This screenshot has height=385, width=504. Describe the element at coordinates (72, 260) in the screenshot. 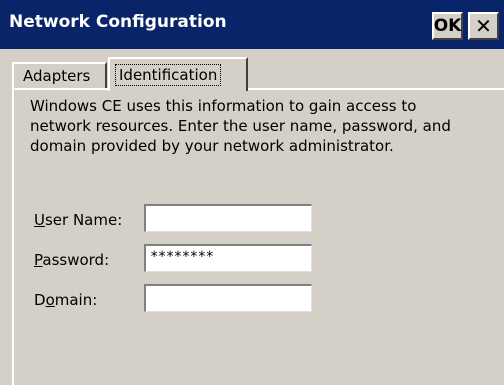

I see `password-label: Password:` at that location.